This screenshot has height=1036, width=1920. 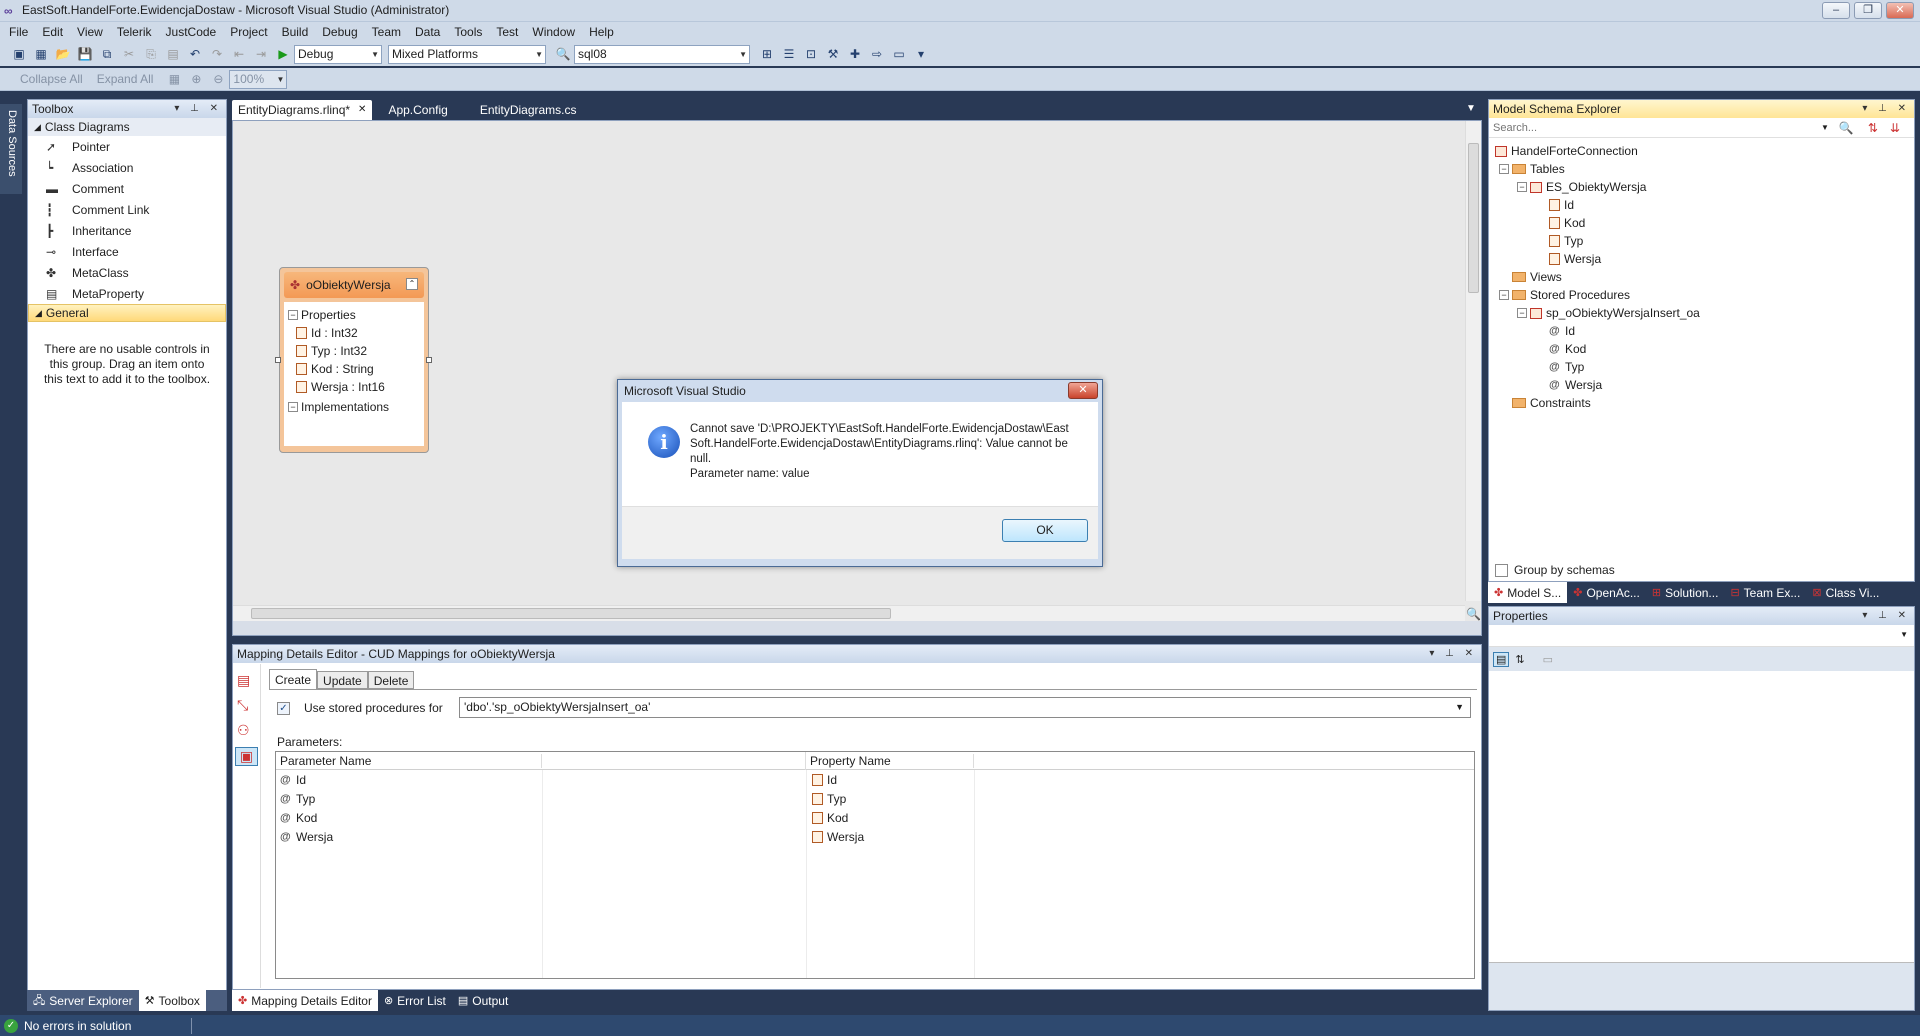 I want to click on start-page-icon: ⇨, so click(x=877, y=54).